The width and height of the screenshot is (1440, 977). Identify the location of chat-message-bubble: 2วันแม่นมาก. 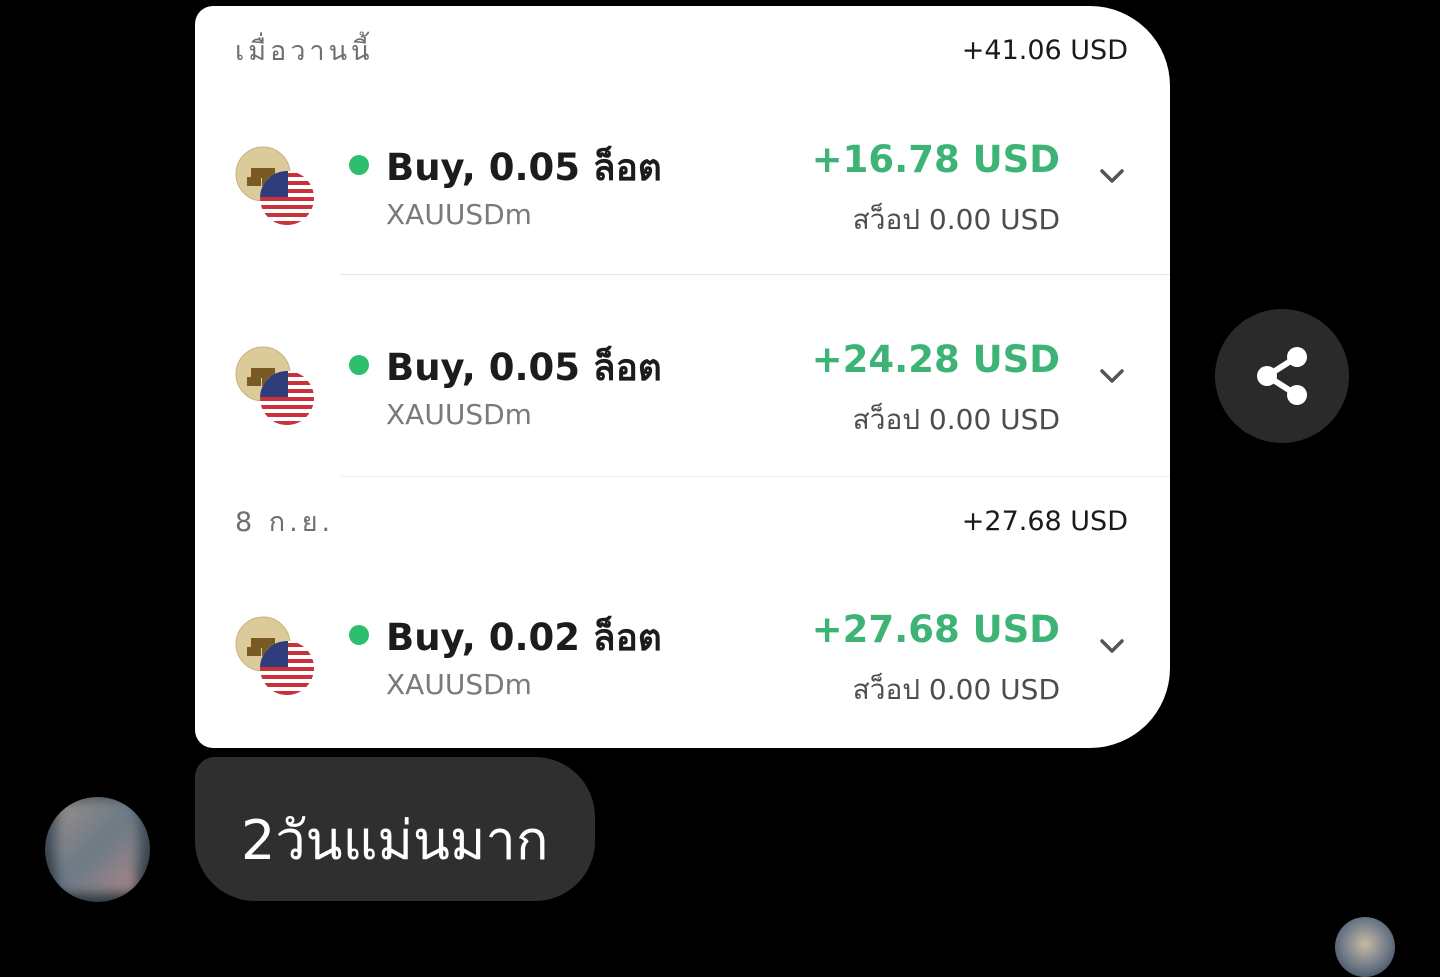
(395, 829).